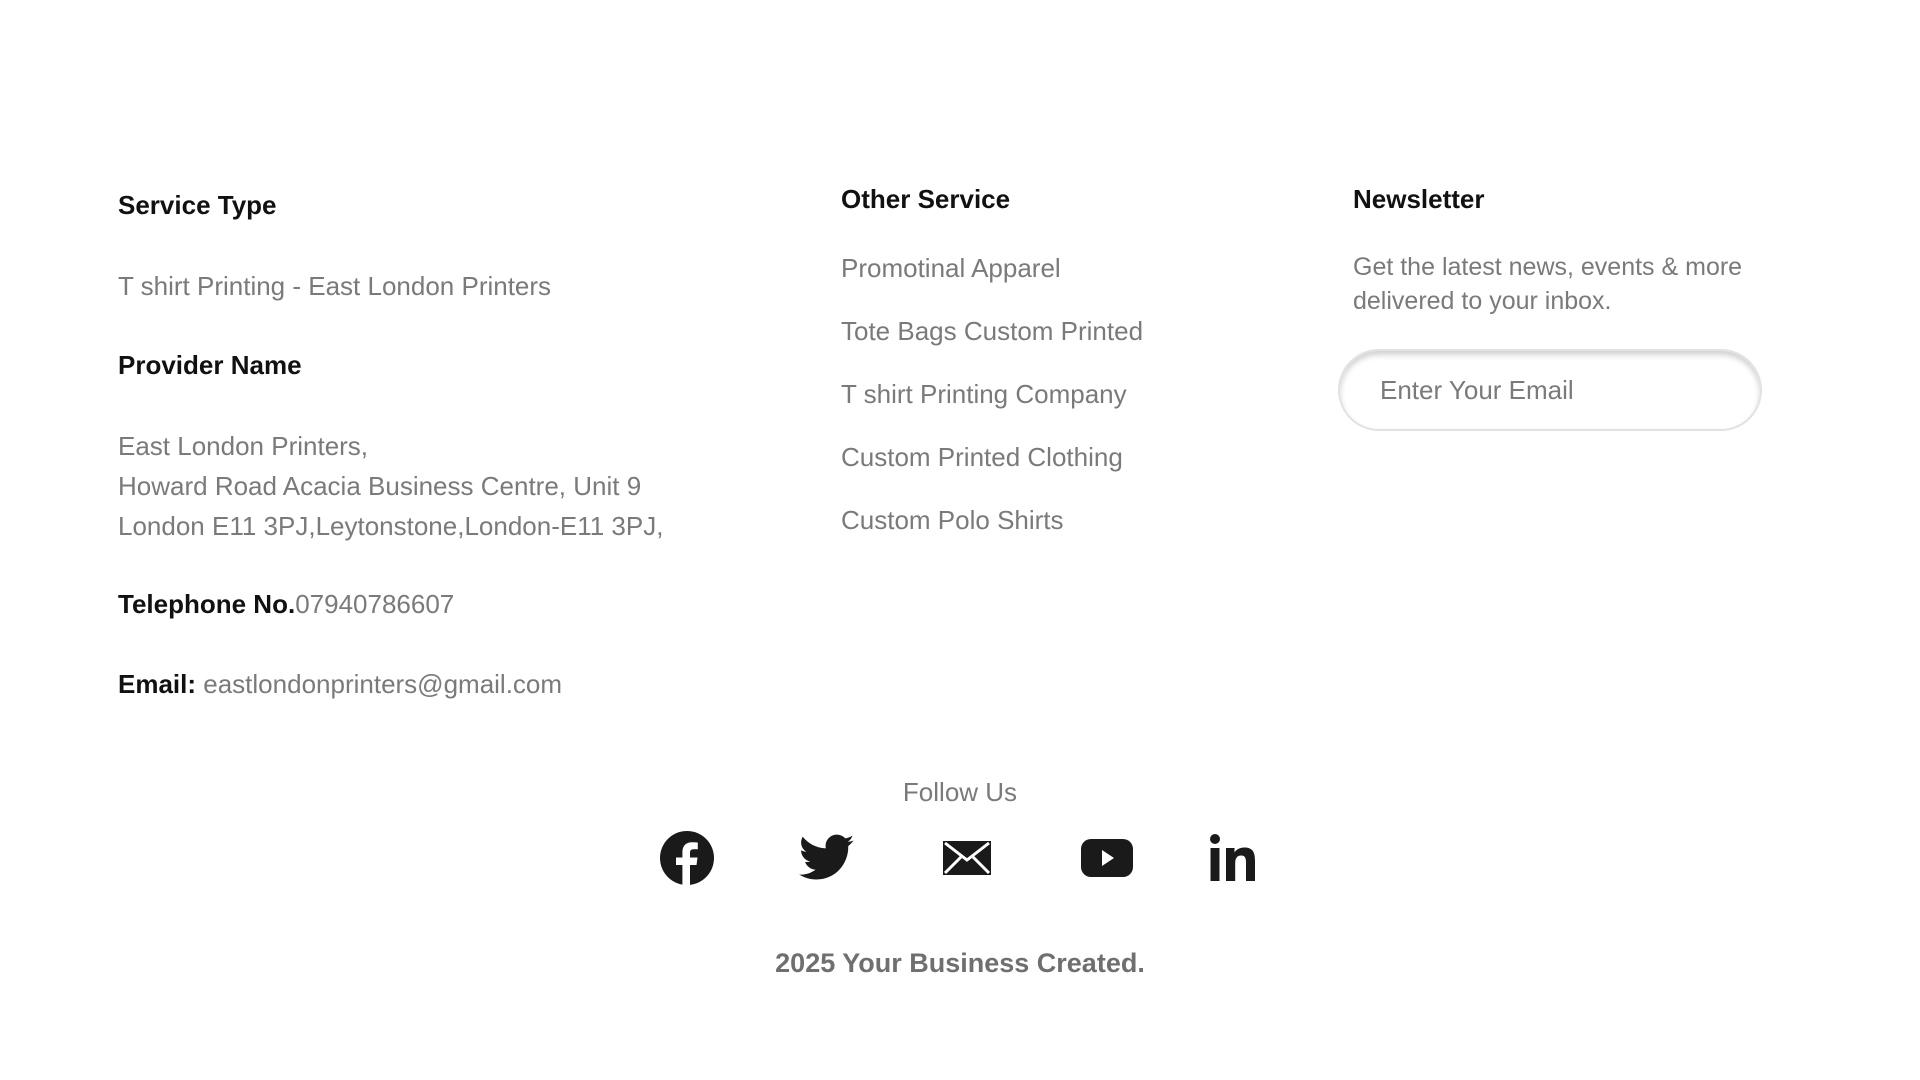 The width and height of the screenshot is (1920, 1080). I want to click on facebook-icon, so click(687, 858).